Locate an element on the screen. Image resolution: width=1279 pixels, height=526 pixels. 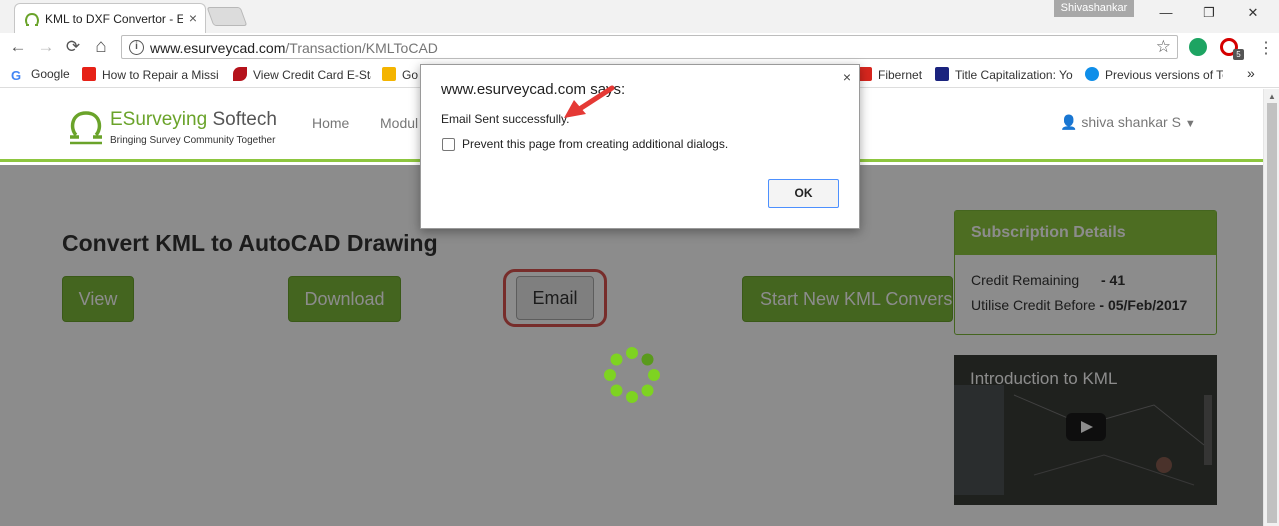
menu-kebab-icon: ⋮ is located at coordinates (1266, 48).